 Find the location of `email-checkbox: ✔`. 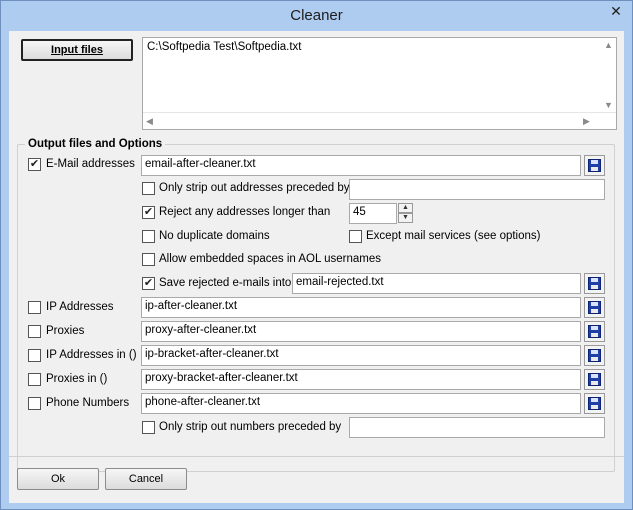

email-checkbox: ✔ is located at coordinates (34, 164).